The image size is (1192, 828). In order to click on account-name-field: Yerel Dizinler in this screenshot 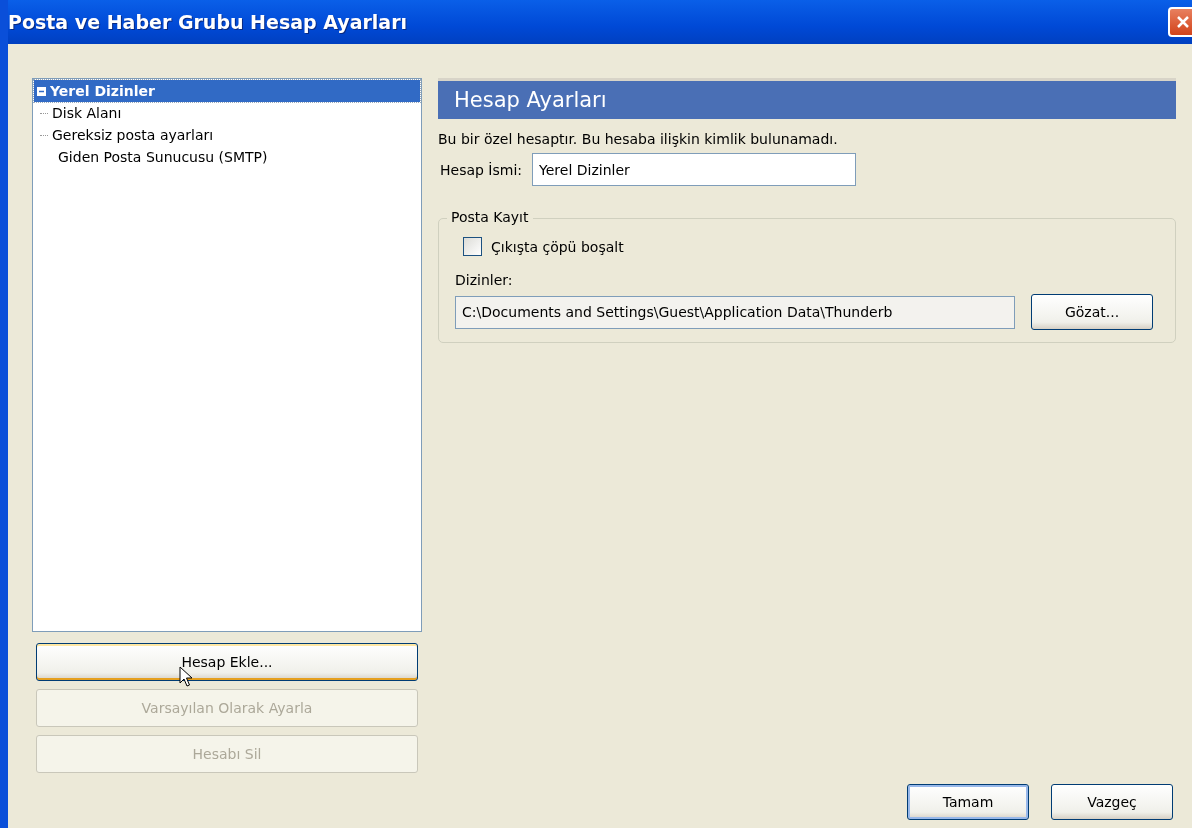, I will do `click(694, 169)`.